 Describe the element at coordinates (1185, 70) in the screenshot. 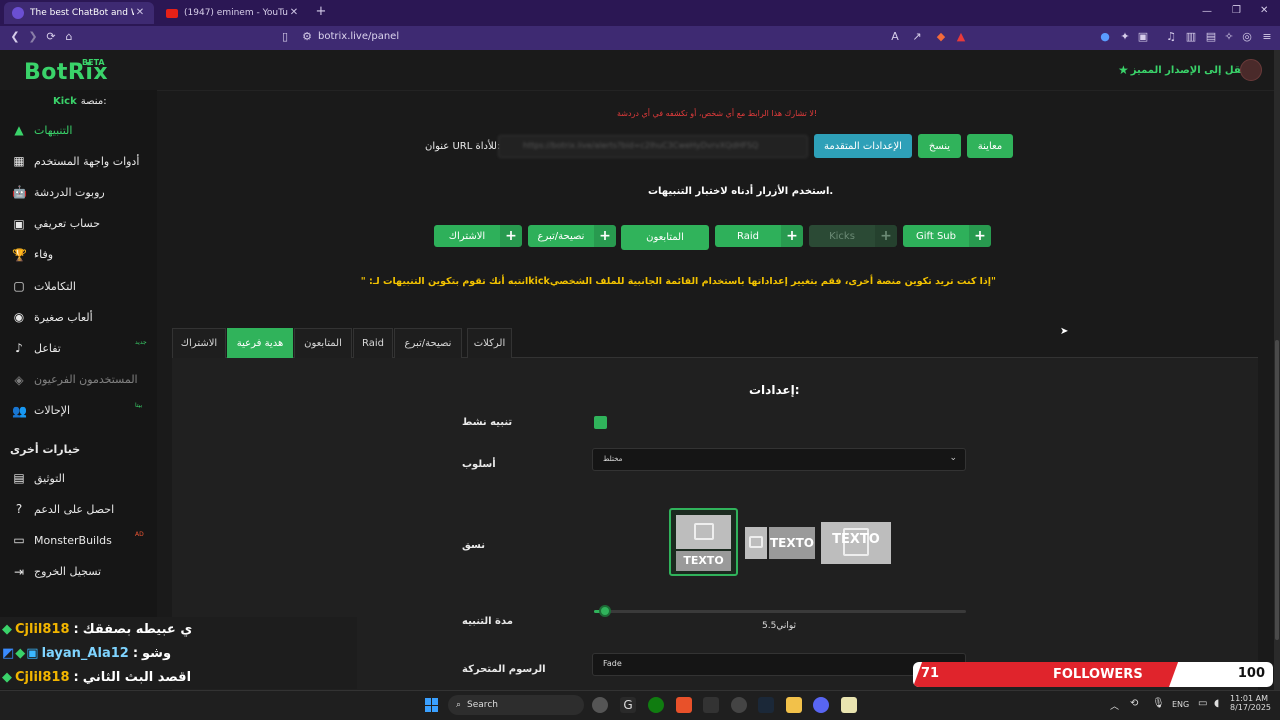

I see `upgrade-link: ★ انتقل إلى الإصدار المميز` at that location.